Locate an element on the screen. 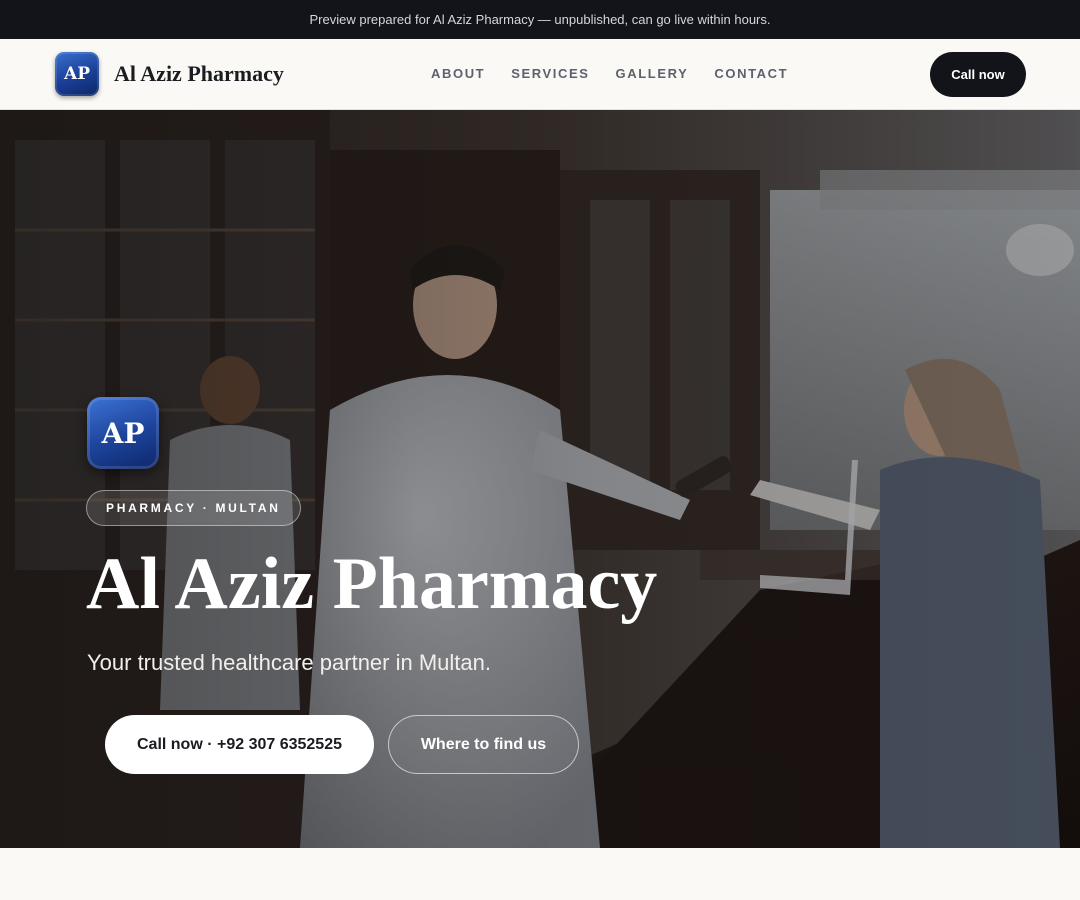 Image resolution: width=1080 pixels, height=900 pixels. call-now-button: Call now · +92 307 6352525 is located at coordinates (239, 744).